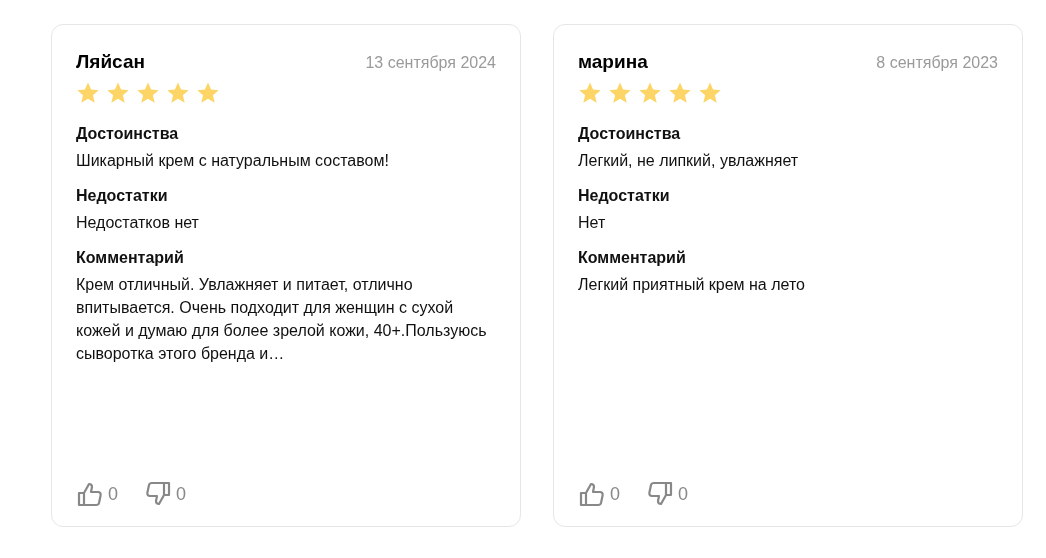  I want to click on author-name: марина, so click(613, 62).